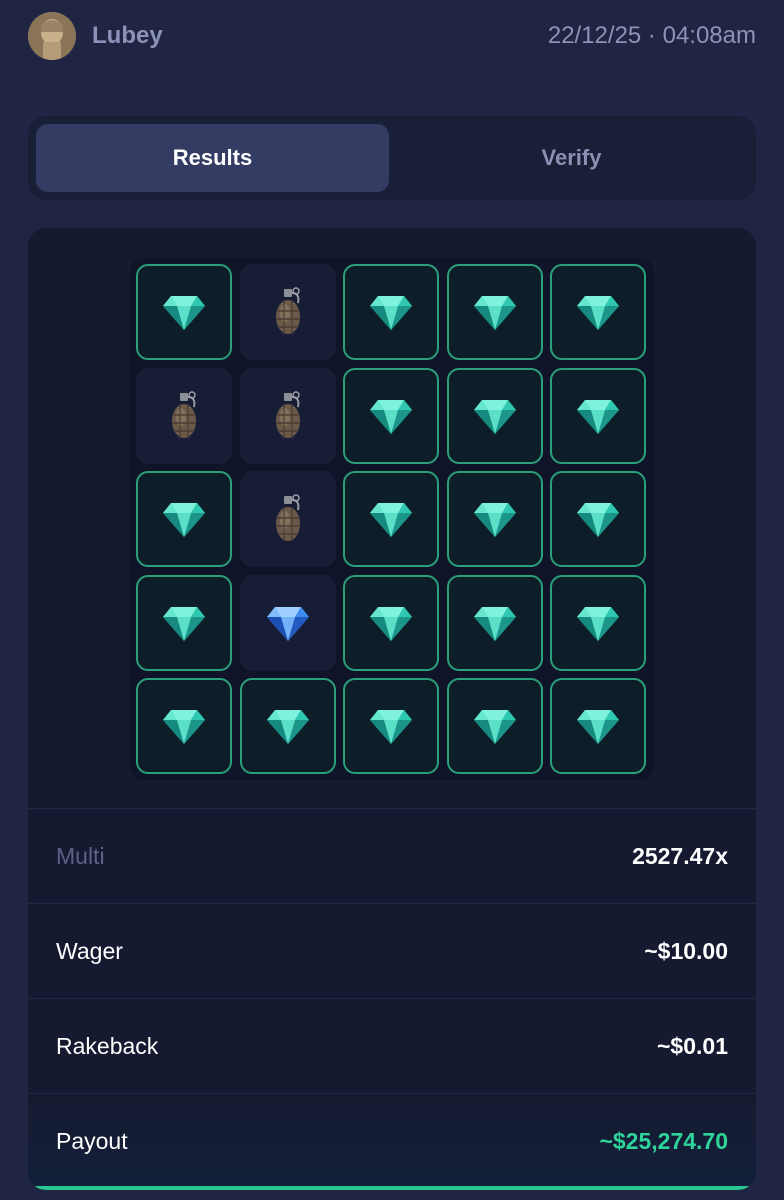 The width and height of the screenshot is (784, 1200). Describe the element at coordinates (392, 950) in the screenshot. I see `stat-row-wager: Wager ~$10.00` at that location.